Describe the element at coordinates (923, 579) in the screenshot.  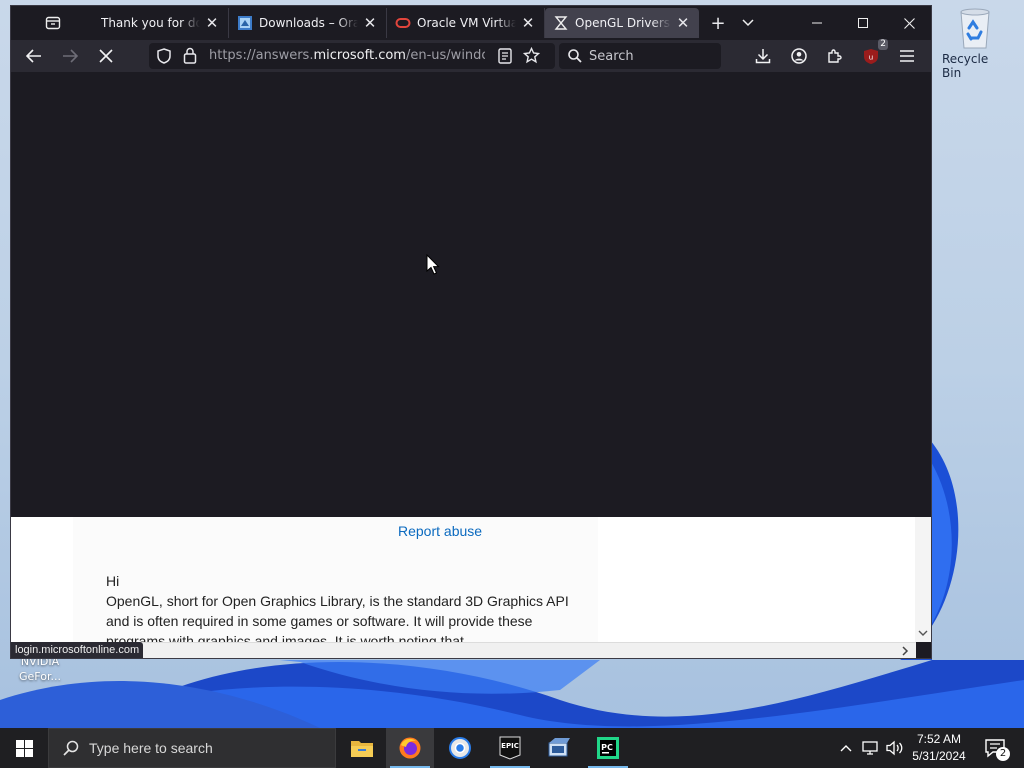
I see `vertical-scrollbar` at that location.